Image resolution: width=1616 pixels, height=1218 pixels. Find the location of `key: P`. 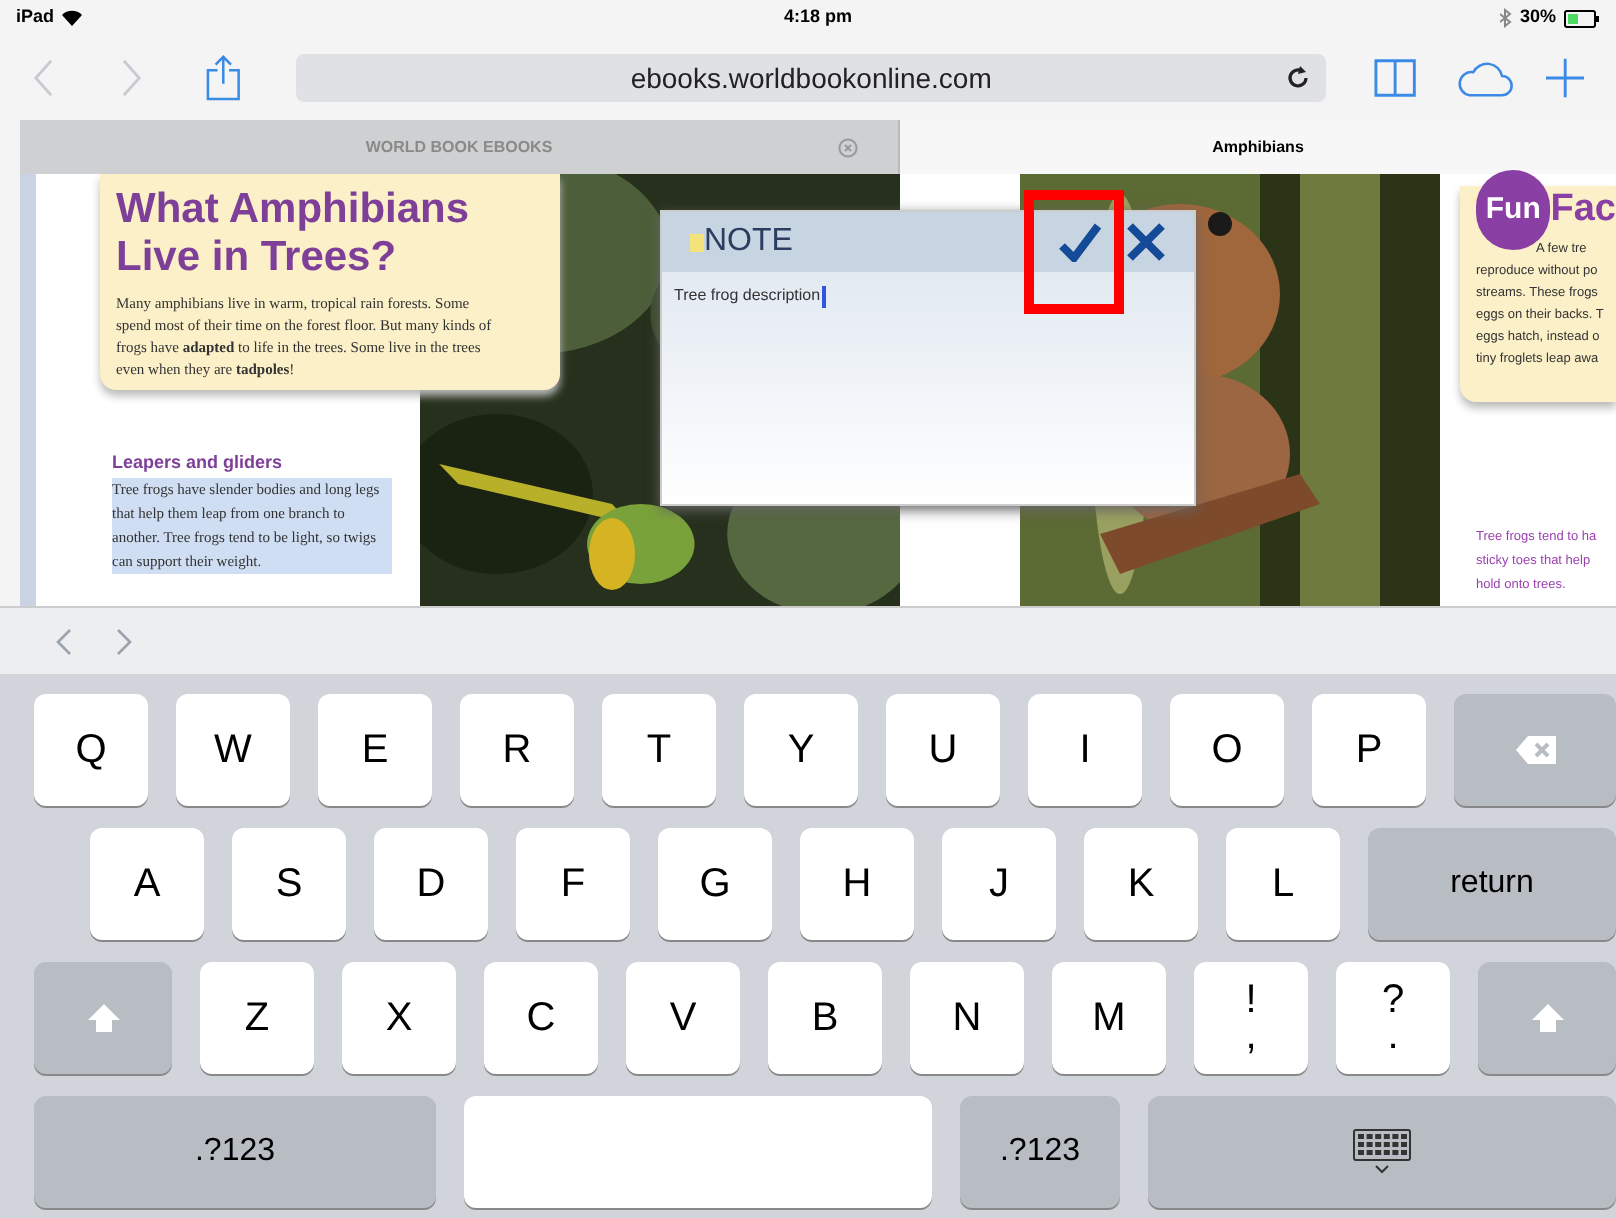

key: P is located at coordinates (1369, 750).